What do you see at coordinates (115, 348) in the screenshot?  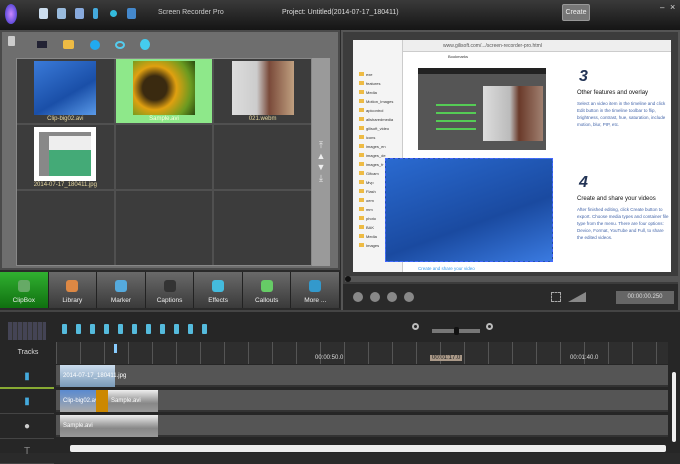 I see `playhead-marker` at bounding box center [115, 348].